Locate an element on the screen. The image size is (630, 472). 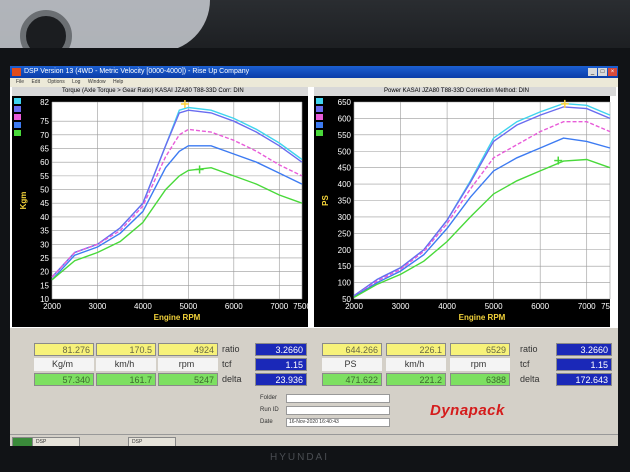
compare-power-rpm: 6388 is located at coordinates (480, 379).